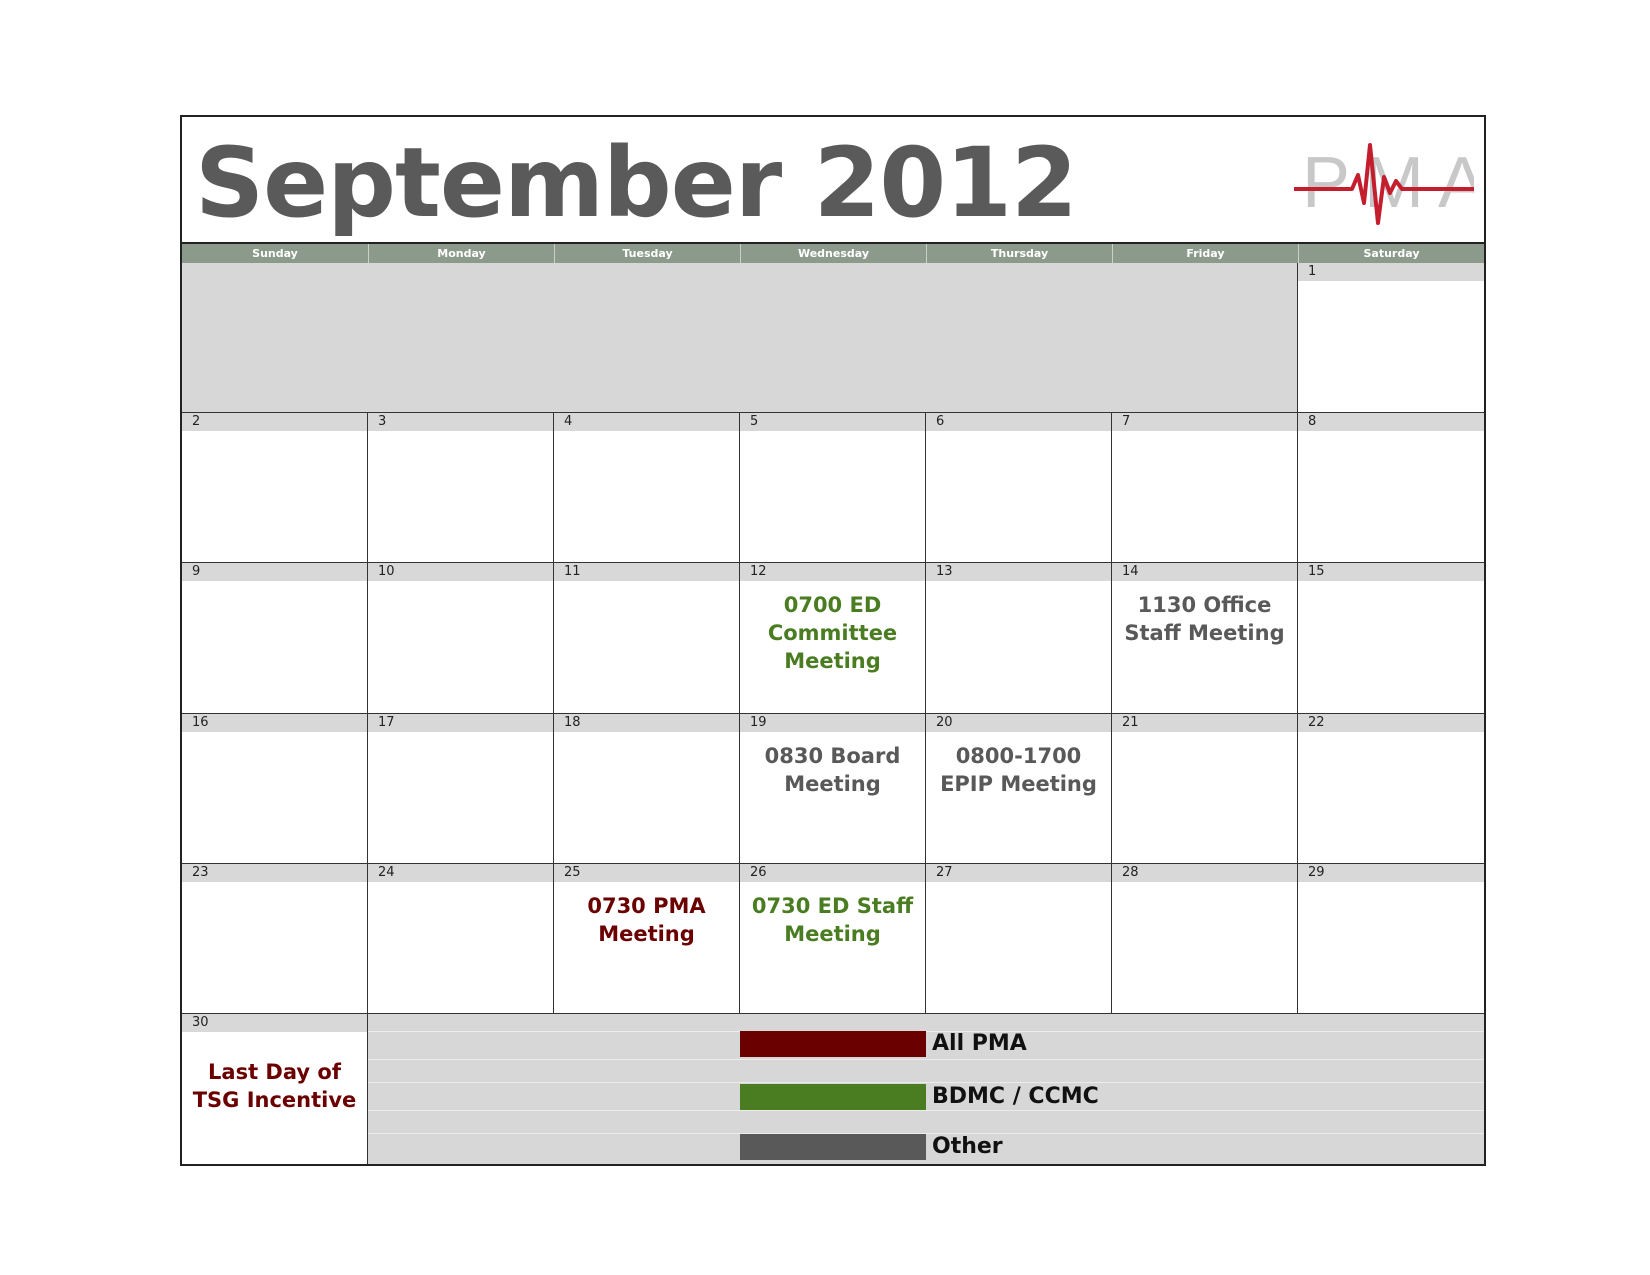 This screenshot has height=1275, width=1650. What do you see at coordinates (647, 638) in the screenshot?
I see `day-cell: 11` at bounding box center [647, 638].